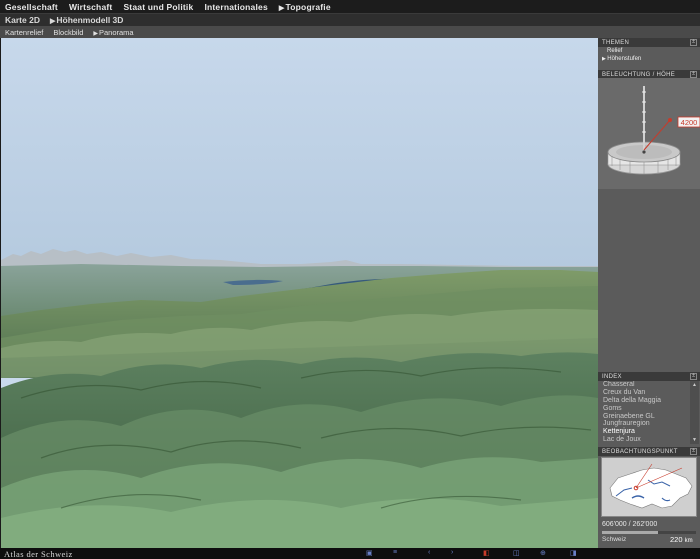 The width and height of the screenshot is (700, 559). Describe the element at coordinates (689, 122) in the screenshot. I see `height-value: 4200` at that location.